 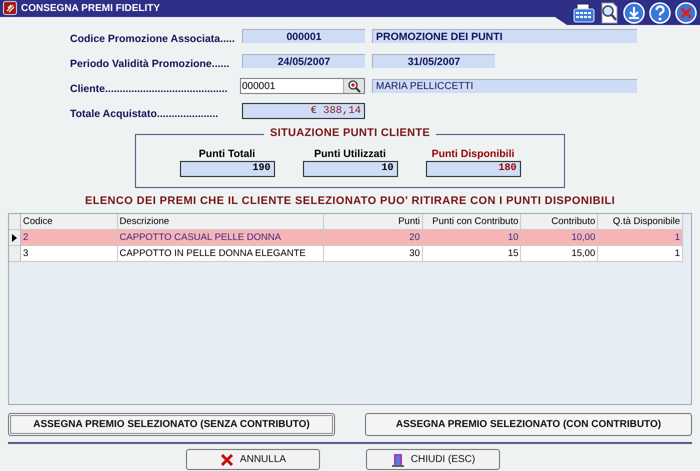 I want to click on table-cell: CAPPOTTO CASUAL PELLE DONNA, so click(x=221, y=237).